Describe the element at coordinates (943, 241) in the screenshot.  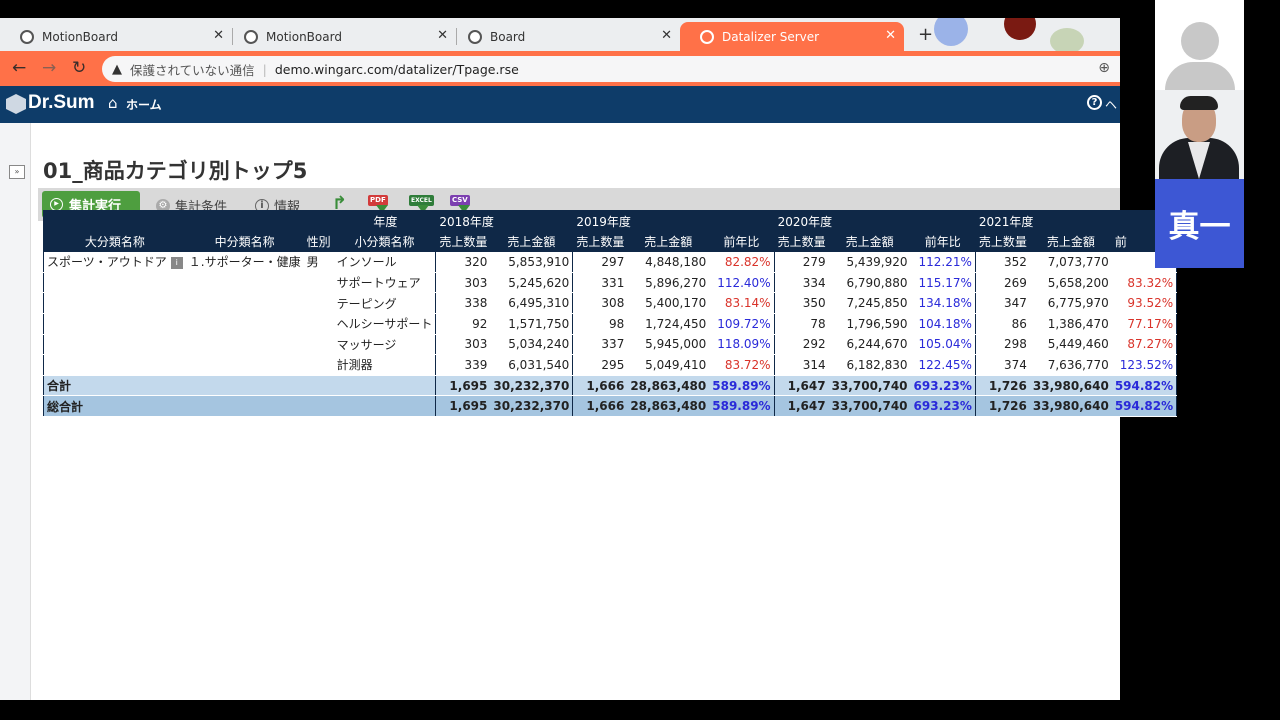
I see `col-ratio-2020: 前年比` at that location.